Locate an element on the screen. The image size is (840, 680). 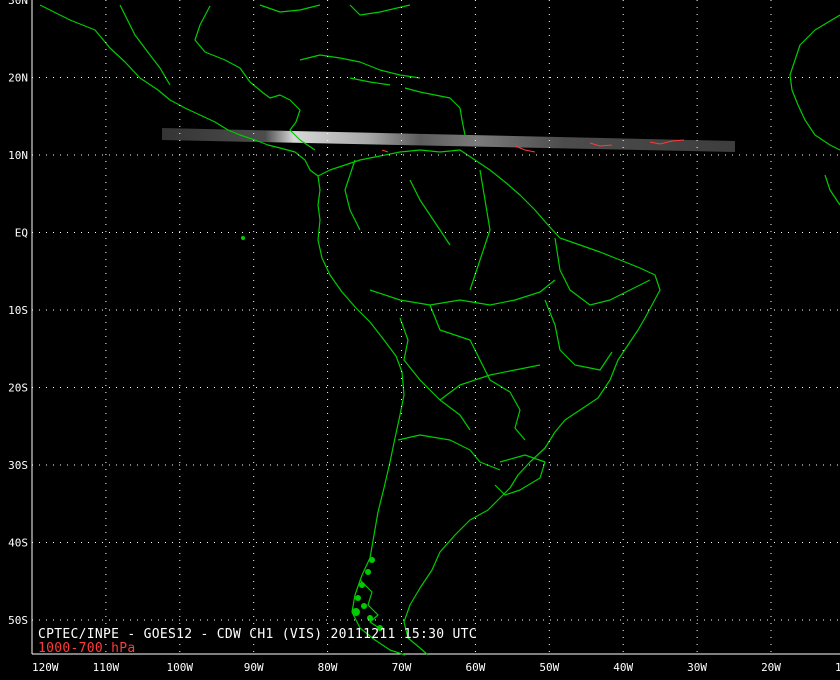
lon-label: 20W is located at coordinates (771, 667).